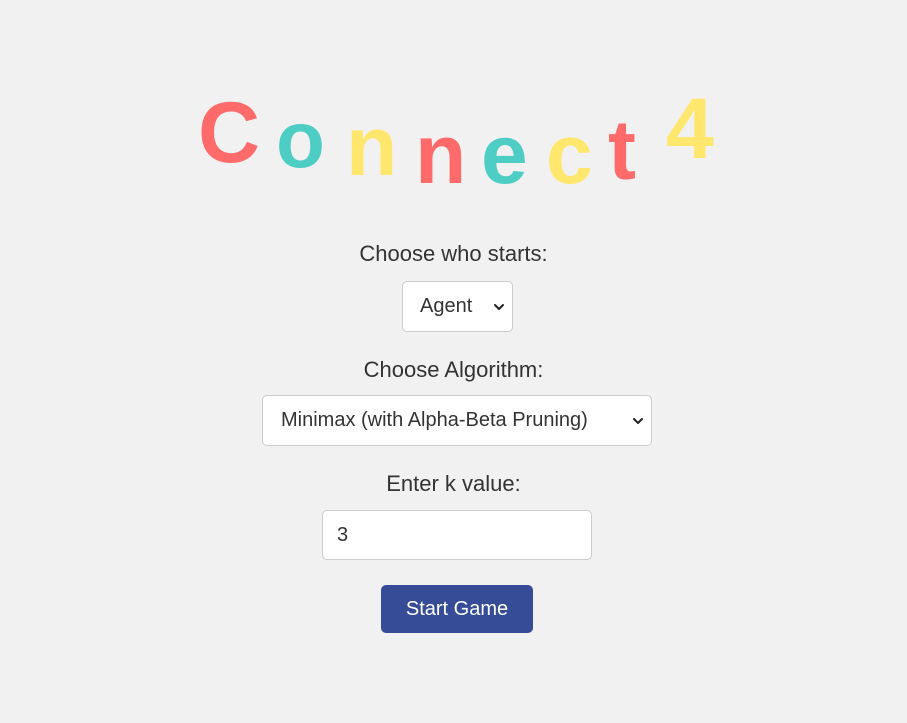 This screenshot has height=723, width=907. What do you see at coordinates (453, 483) in the screenshot?
I see `k-value-label: Enter k value:` at bounding box center [453, 483].